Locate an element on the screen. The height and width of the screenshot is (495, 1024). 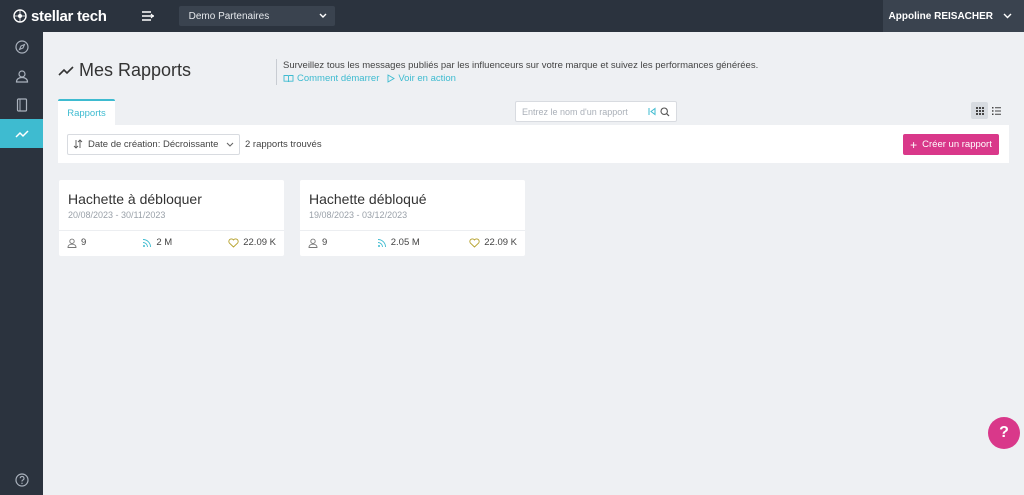
sidebar-help-button is located at coordinates (21, 480).